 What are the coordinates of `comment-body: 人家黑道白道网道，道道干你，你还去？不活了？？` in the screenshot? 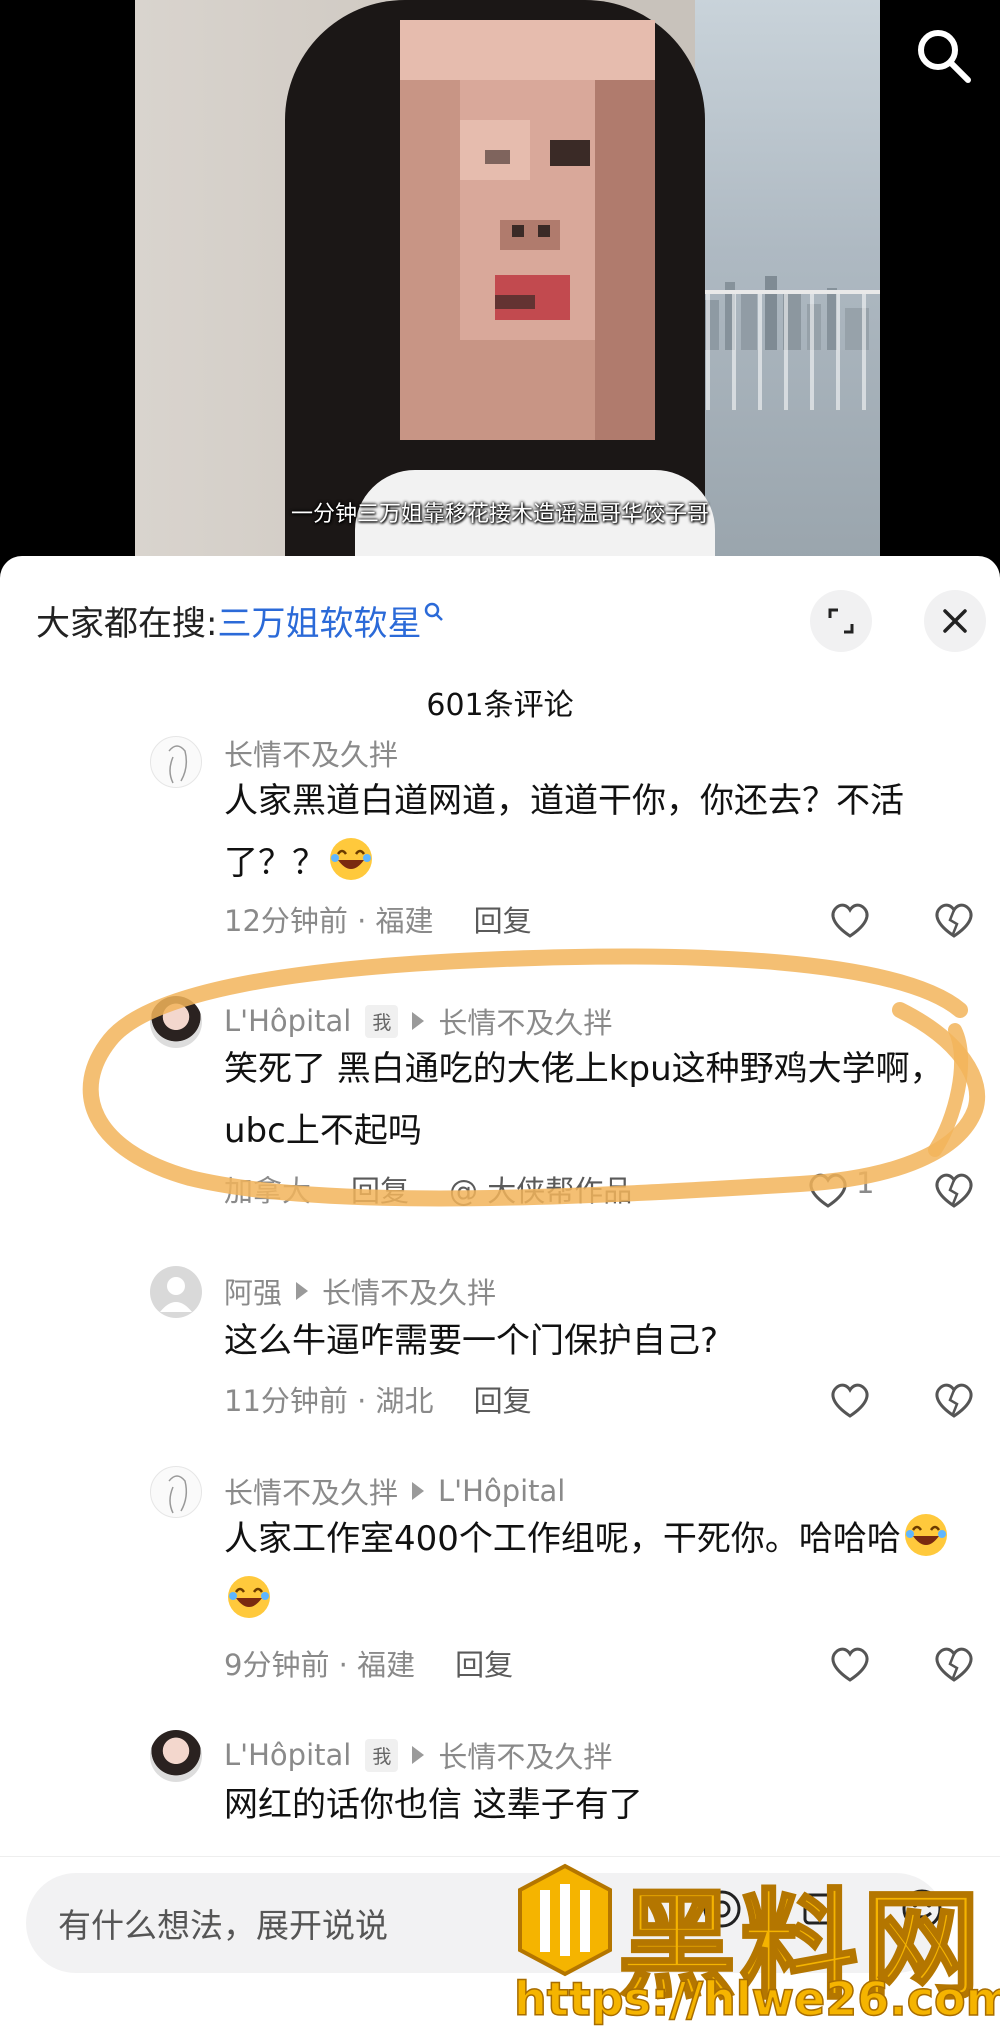 It's located at (594, 832).